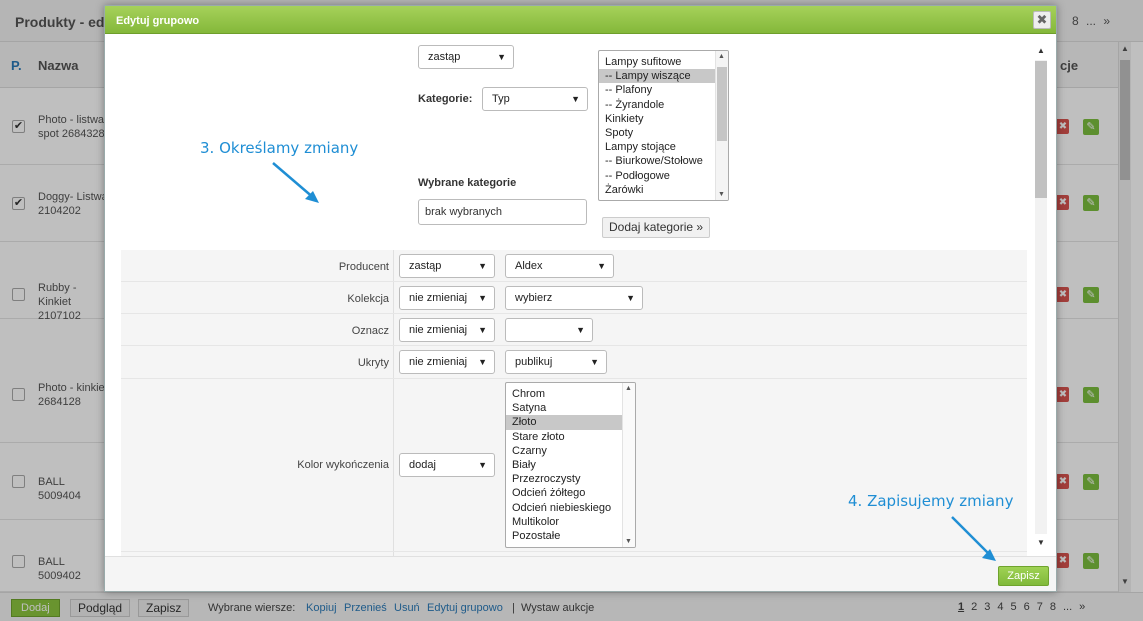 This screenshot has height=621, width=1143. I want to click on list-item: -- Lampy wiszące, so click(663, 76).